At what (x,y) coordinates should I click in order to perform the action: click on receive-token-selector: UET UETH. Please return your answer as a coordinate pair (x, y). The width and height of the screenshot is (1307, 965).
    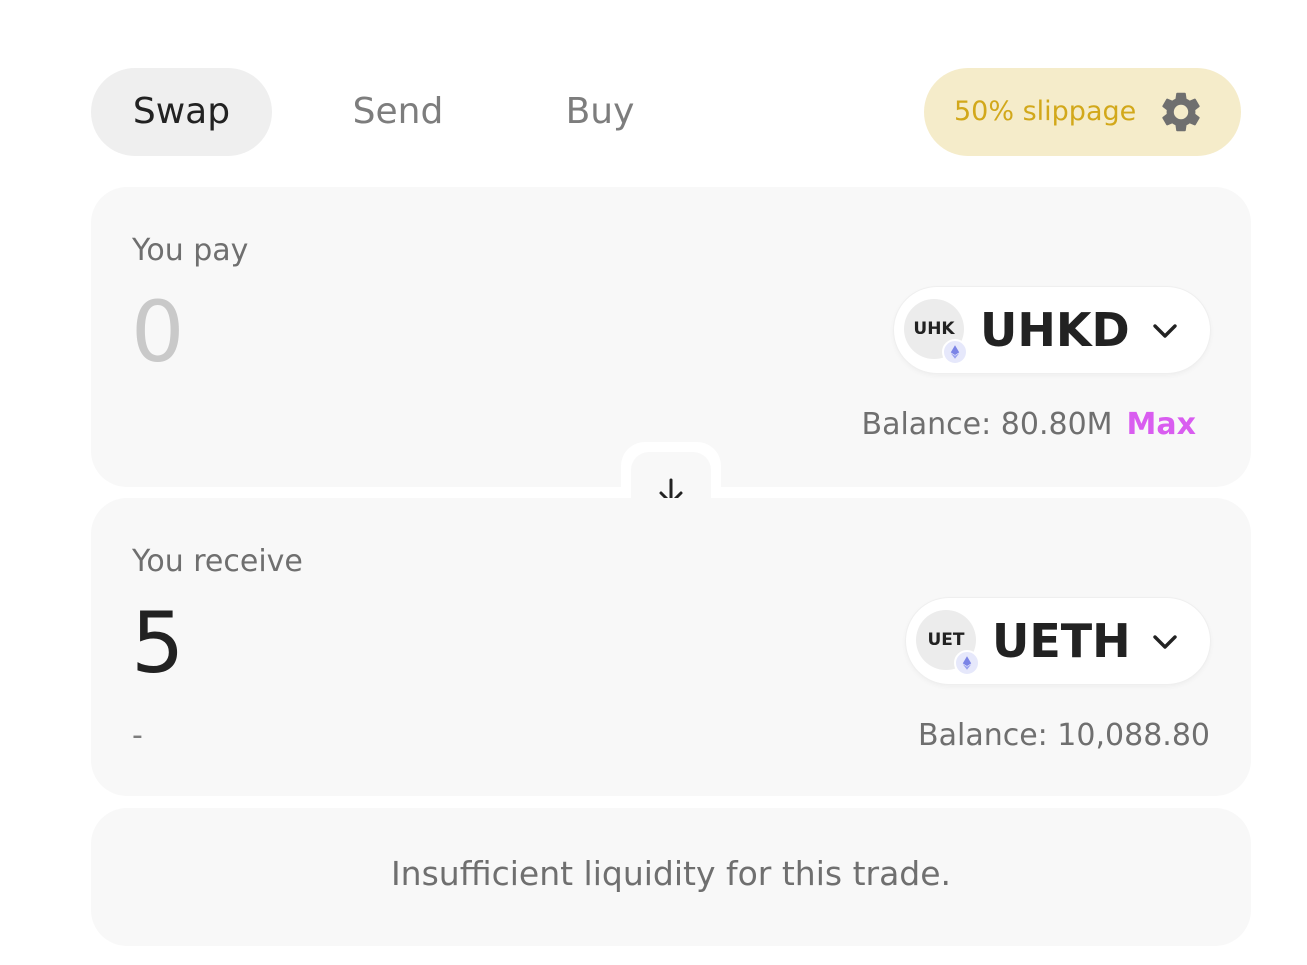
    Looking at the image, I should click on (1058, 641).